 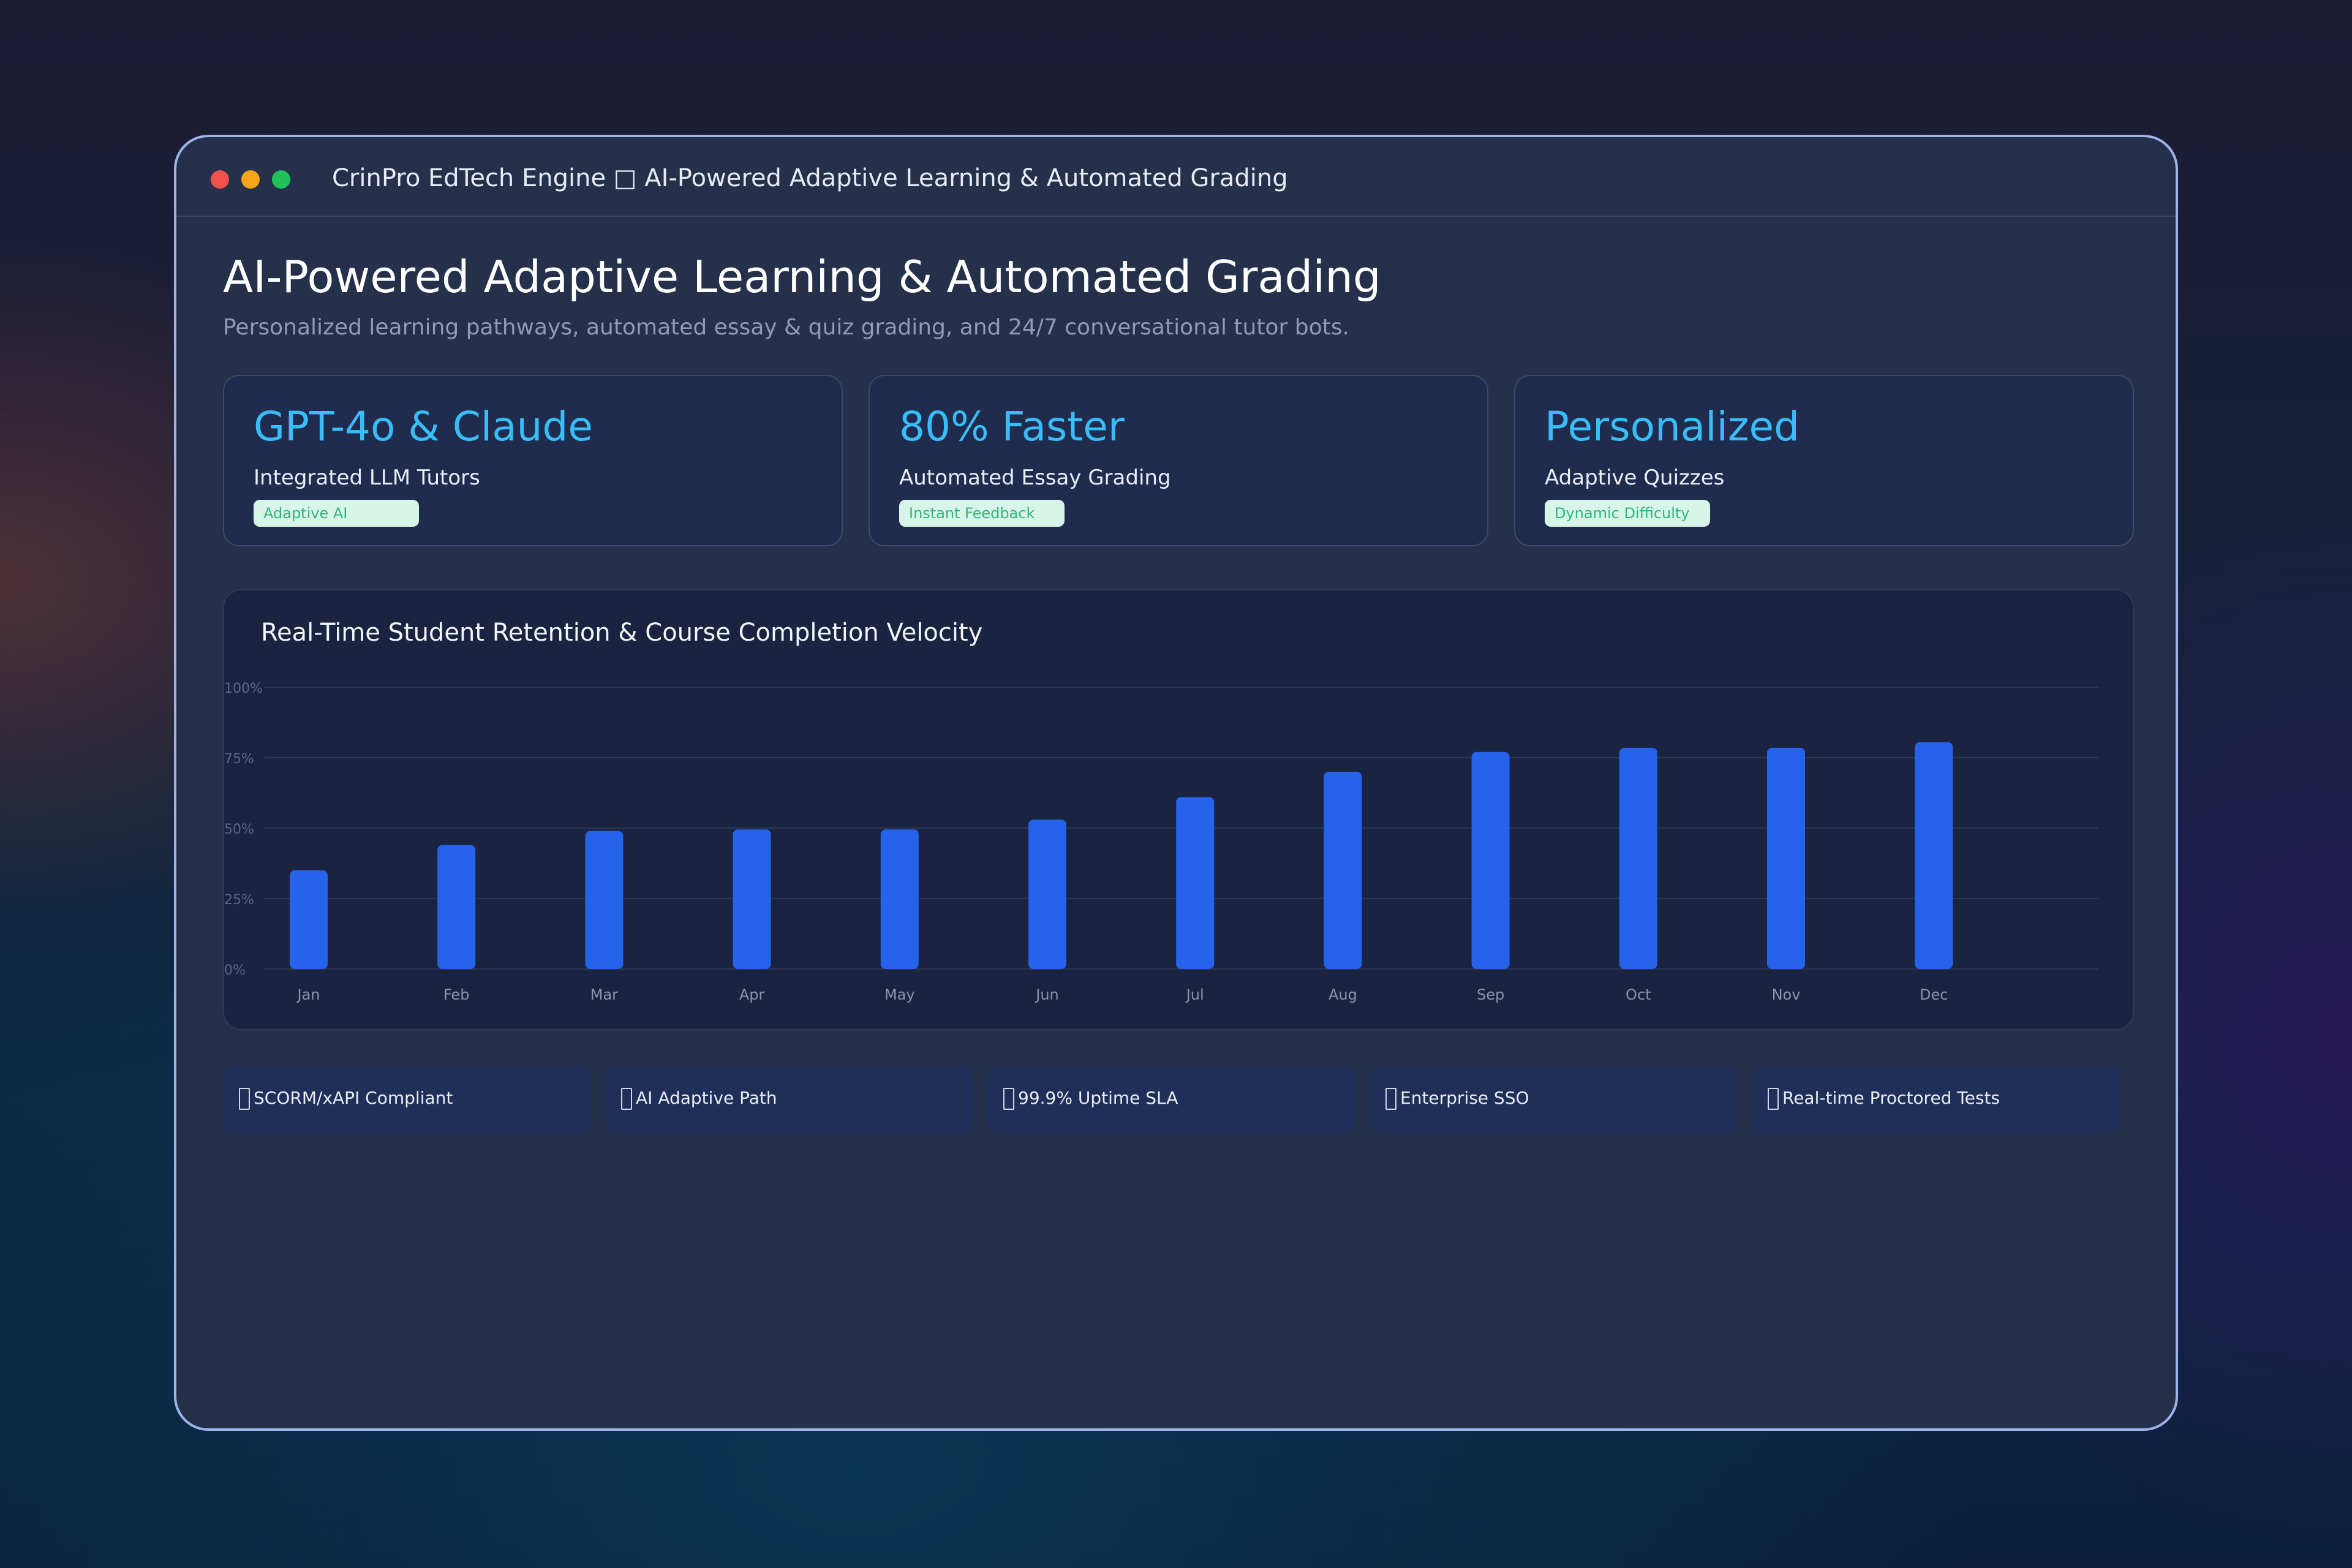 I want to click on bar-jan, so click(x=309, y=919).